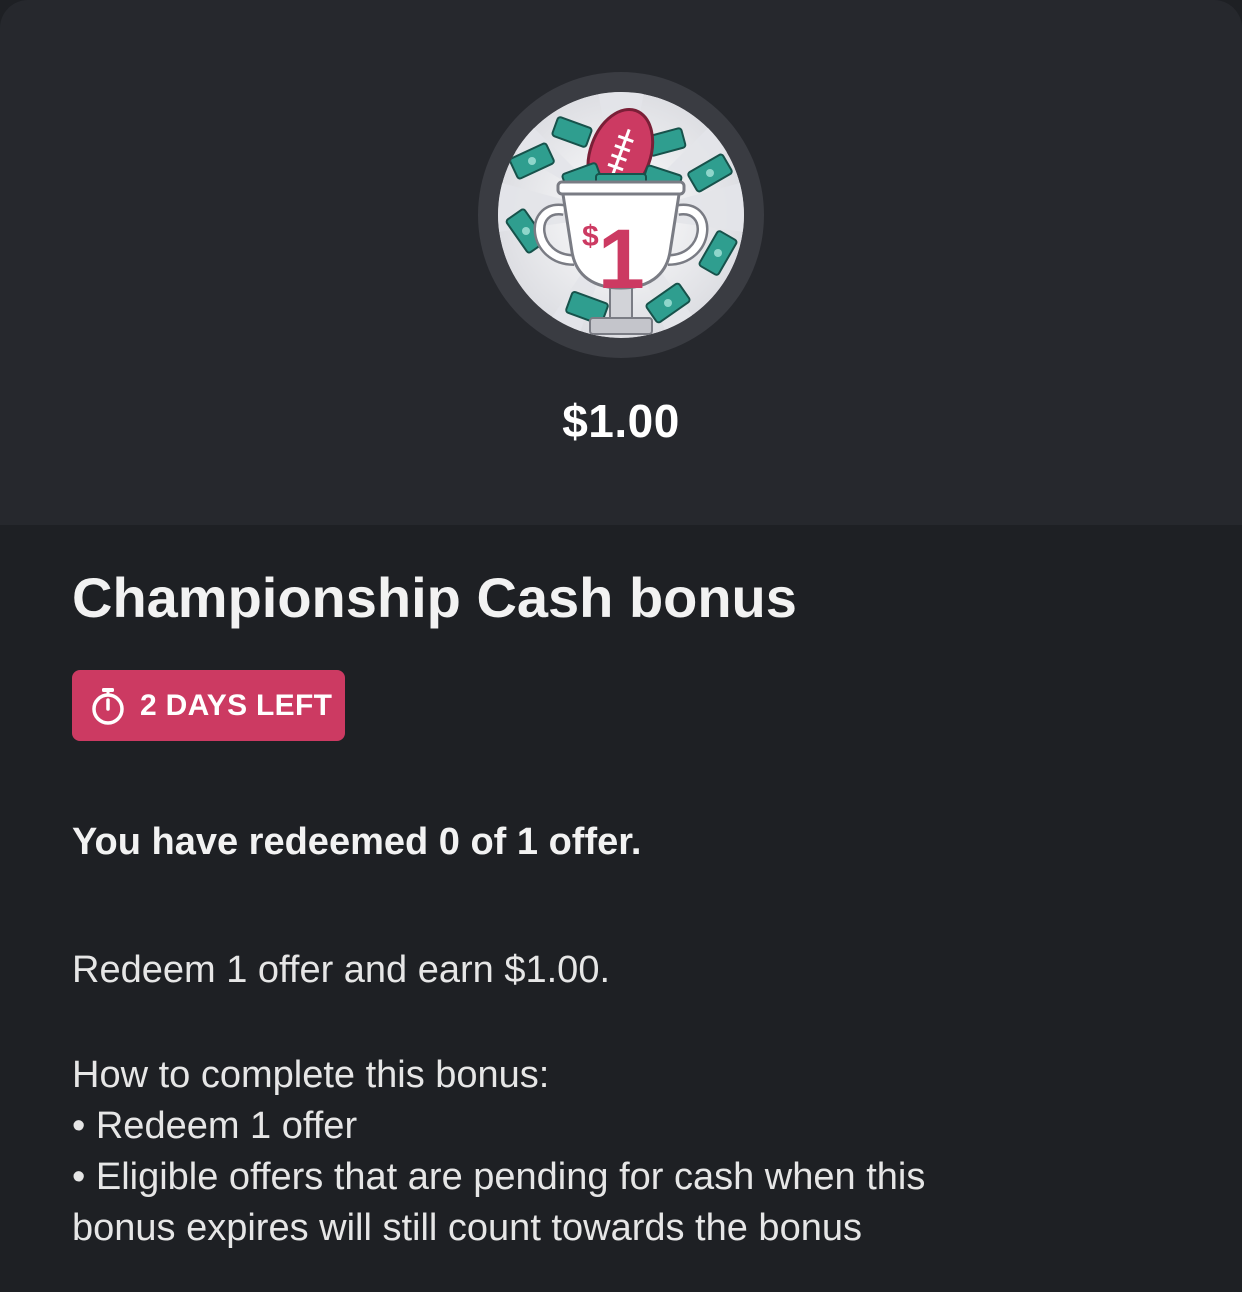  I want to click on svg-text: 1, so click(621, 259).